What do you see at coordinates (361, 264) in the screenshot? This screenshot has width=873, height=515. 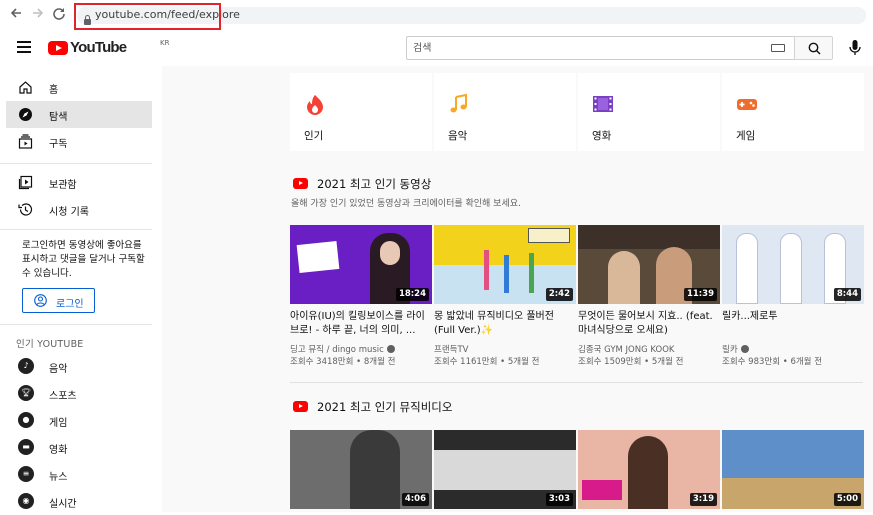 I see `video-thumbnail: 18:24` at bounding box center [361, 264].